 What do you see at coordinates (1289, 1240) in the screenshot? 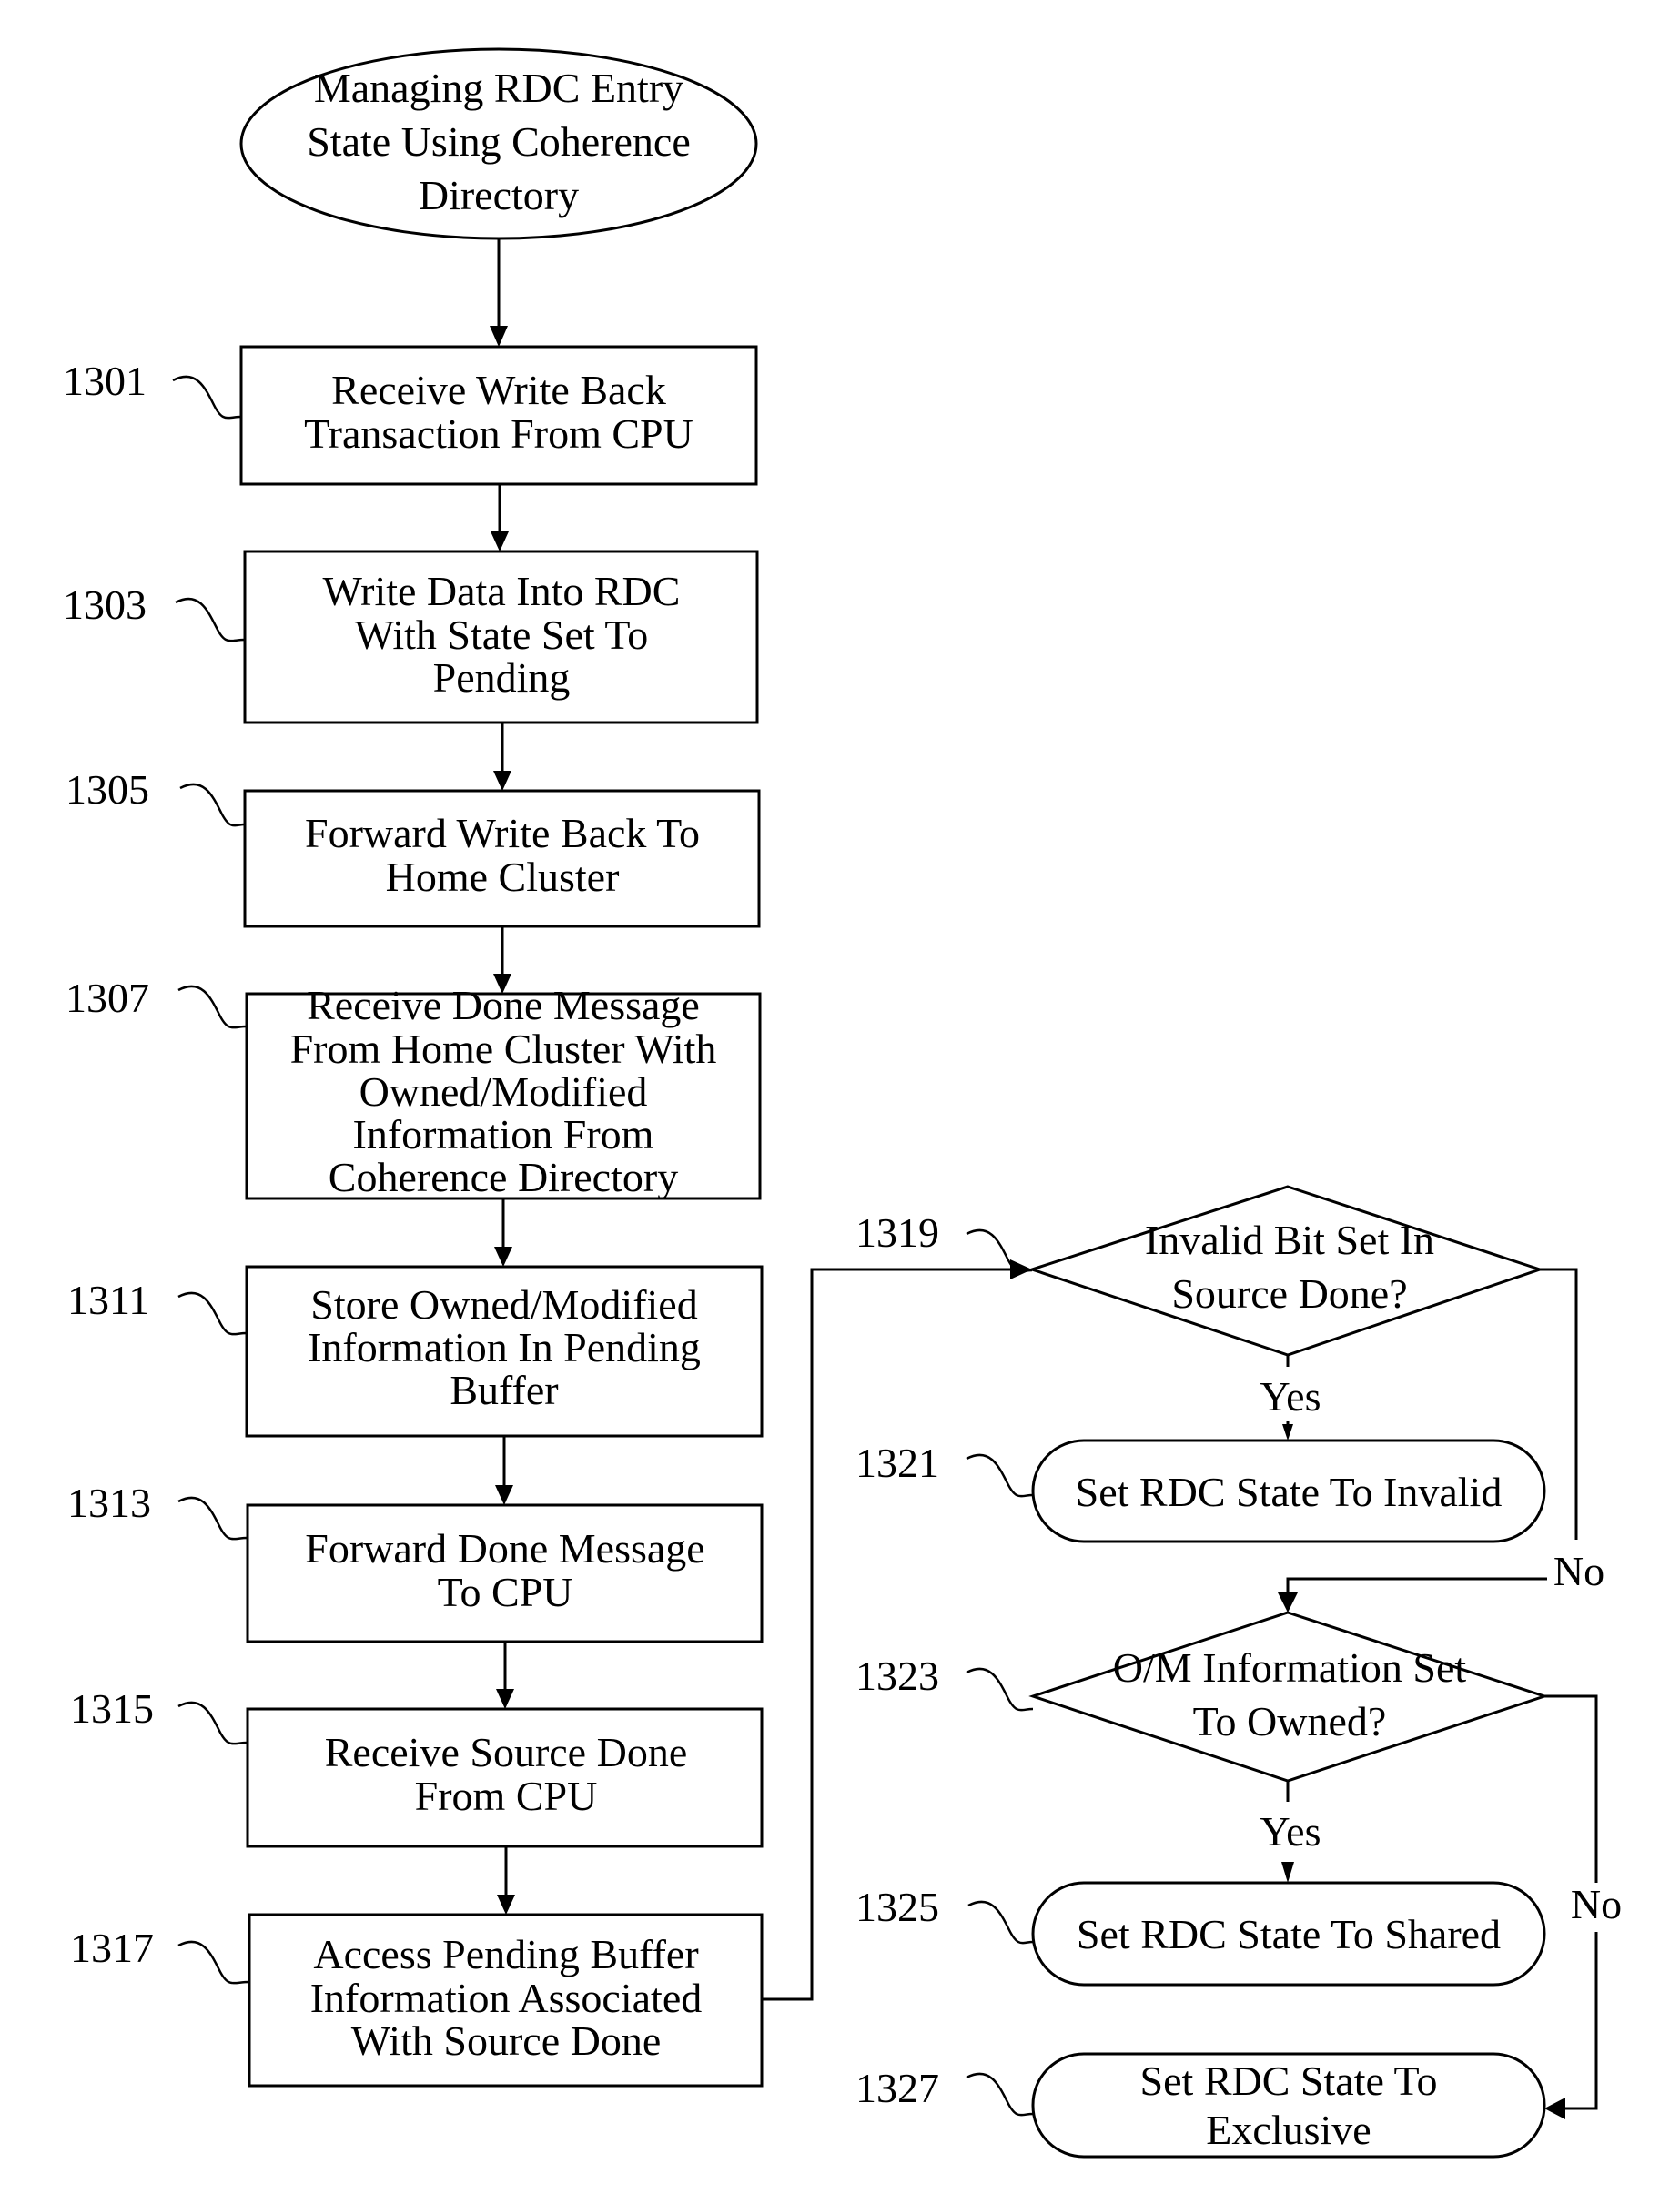
I see `decision-text-line: Invalid Bit Set In` at bounding box center [1289, 1240].